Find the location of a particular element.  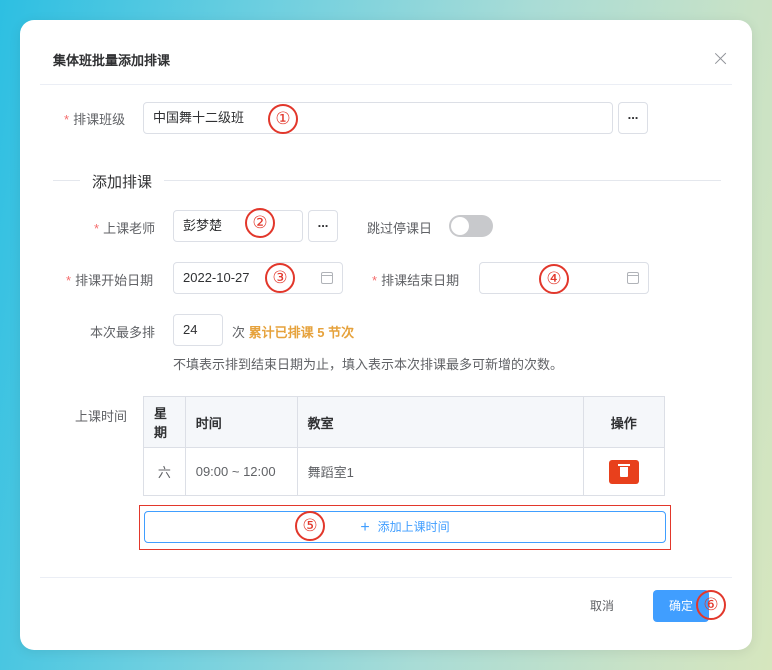

annotation-marker-4: ④ is located at coordinates (554, 279).